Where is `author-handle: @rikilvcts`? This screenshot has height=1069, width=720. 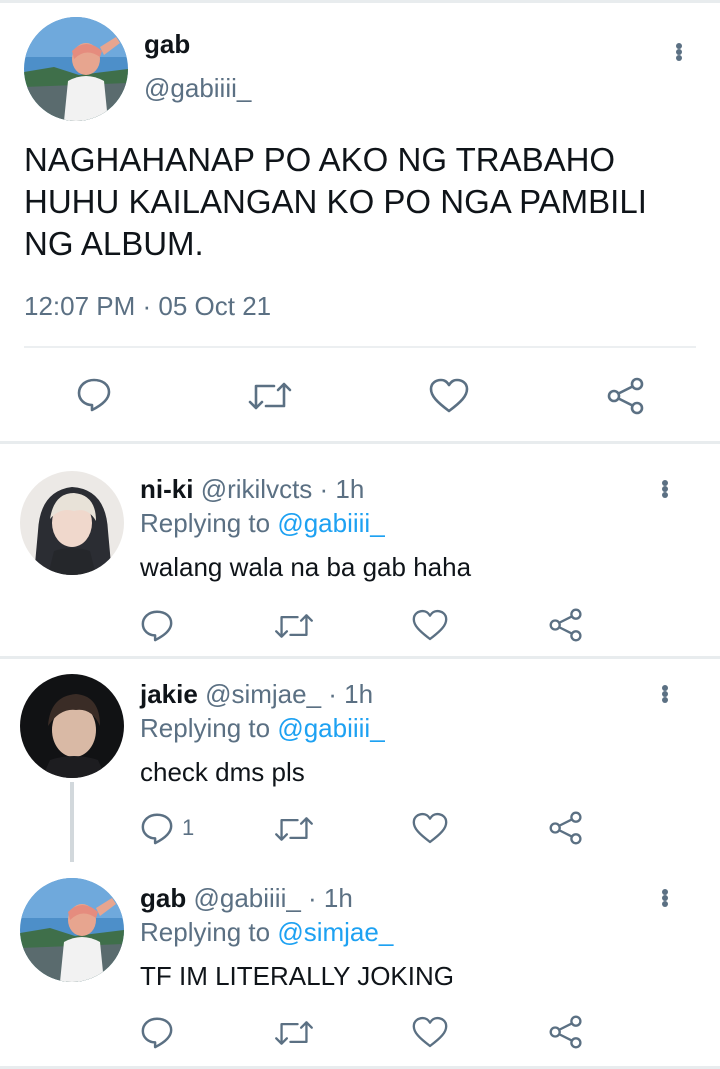
author-handle: @rikilvcts is located at coordinates (257, 489).